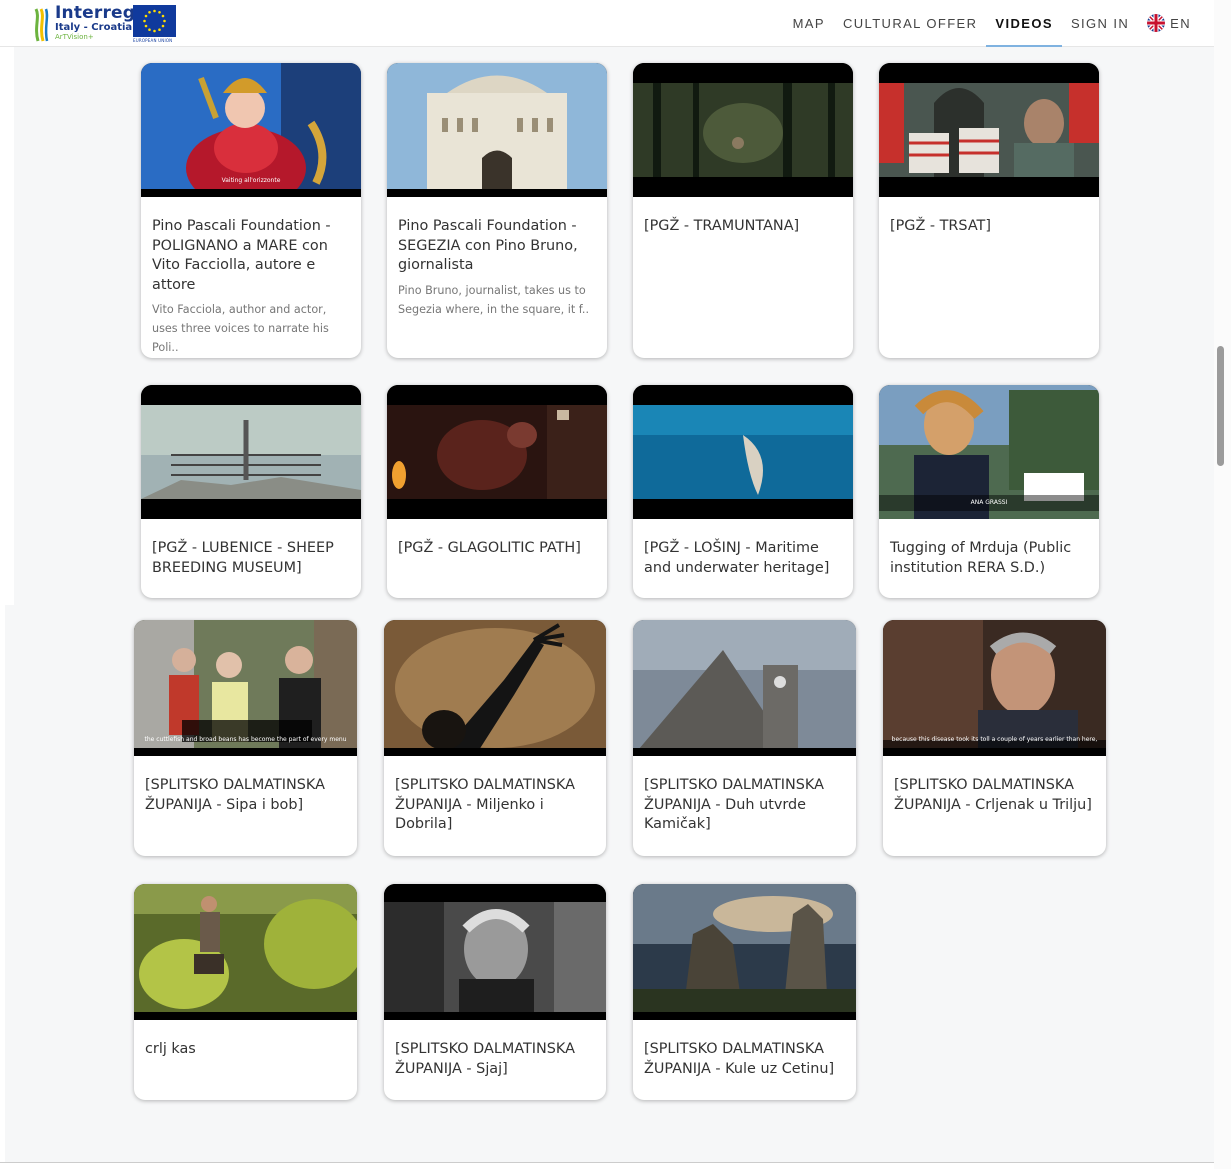  What do you see at coordinates (989, 452) in the screenshot?
I see `video-thumbnail: ANA GRASSI` at bounding box center [989, 452].